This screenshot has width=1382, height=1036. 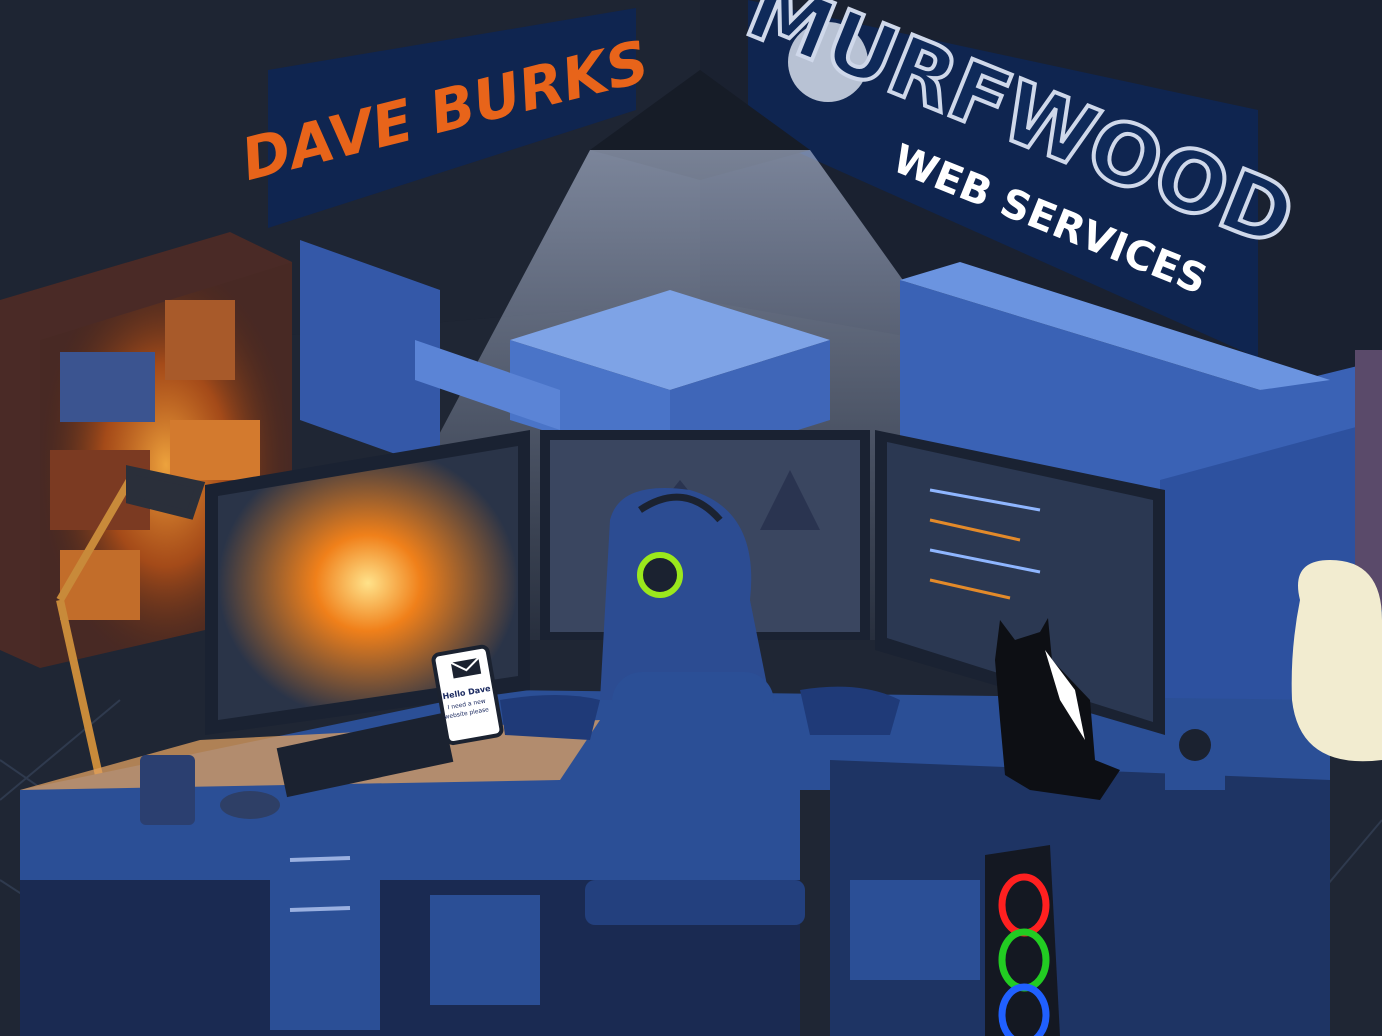 What do you see at coordinates (167, 790) in the screenshot?
I see `coffee-mug` at bounding box center [167, 790].